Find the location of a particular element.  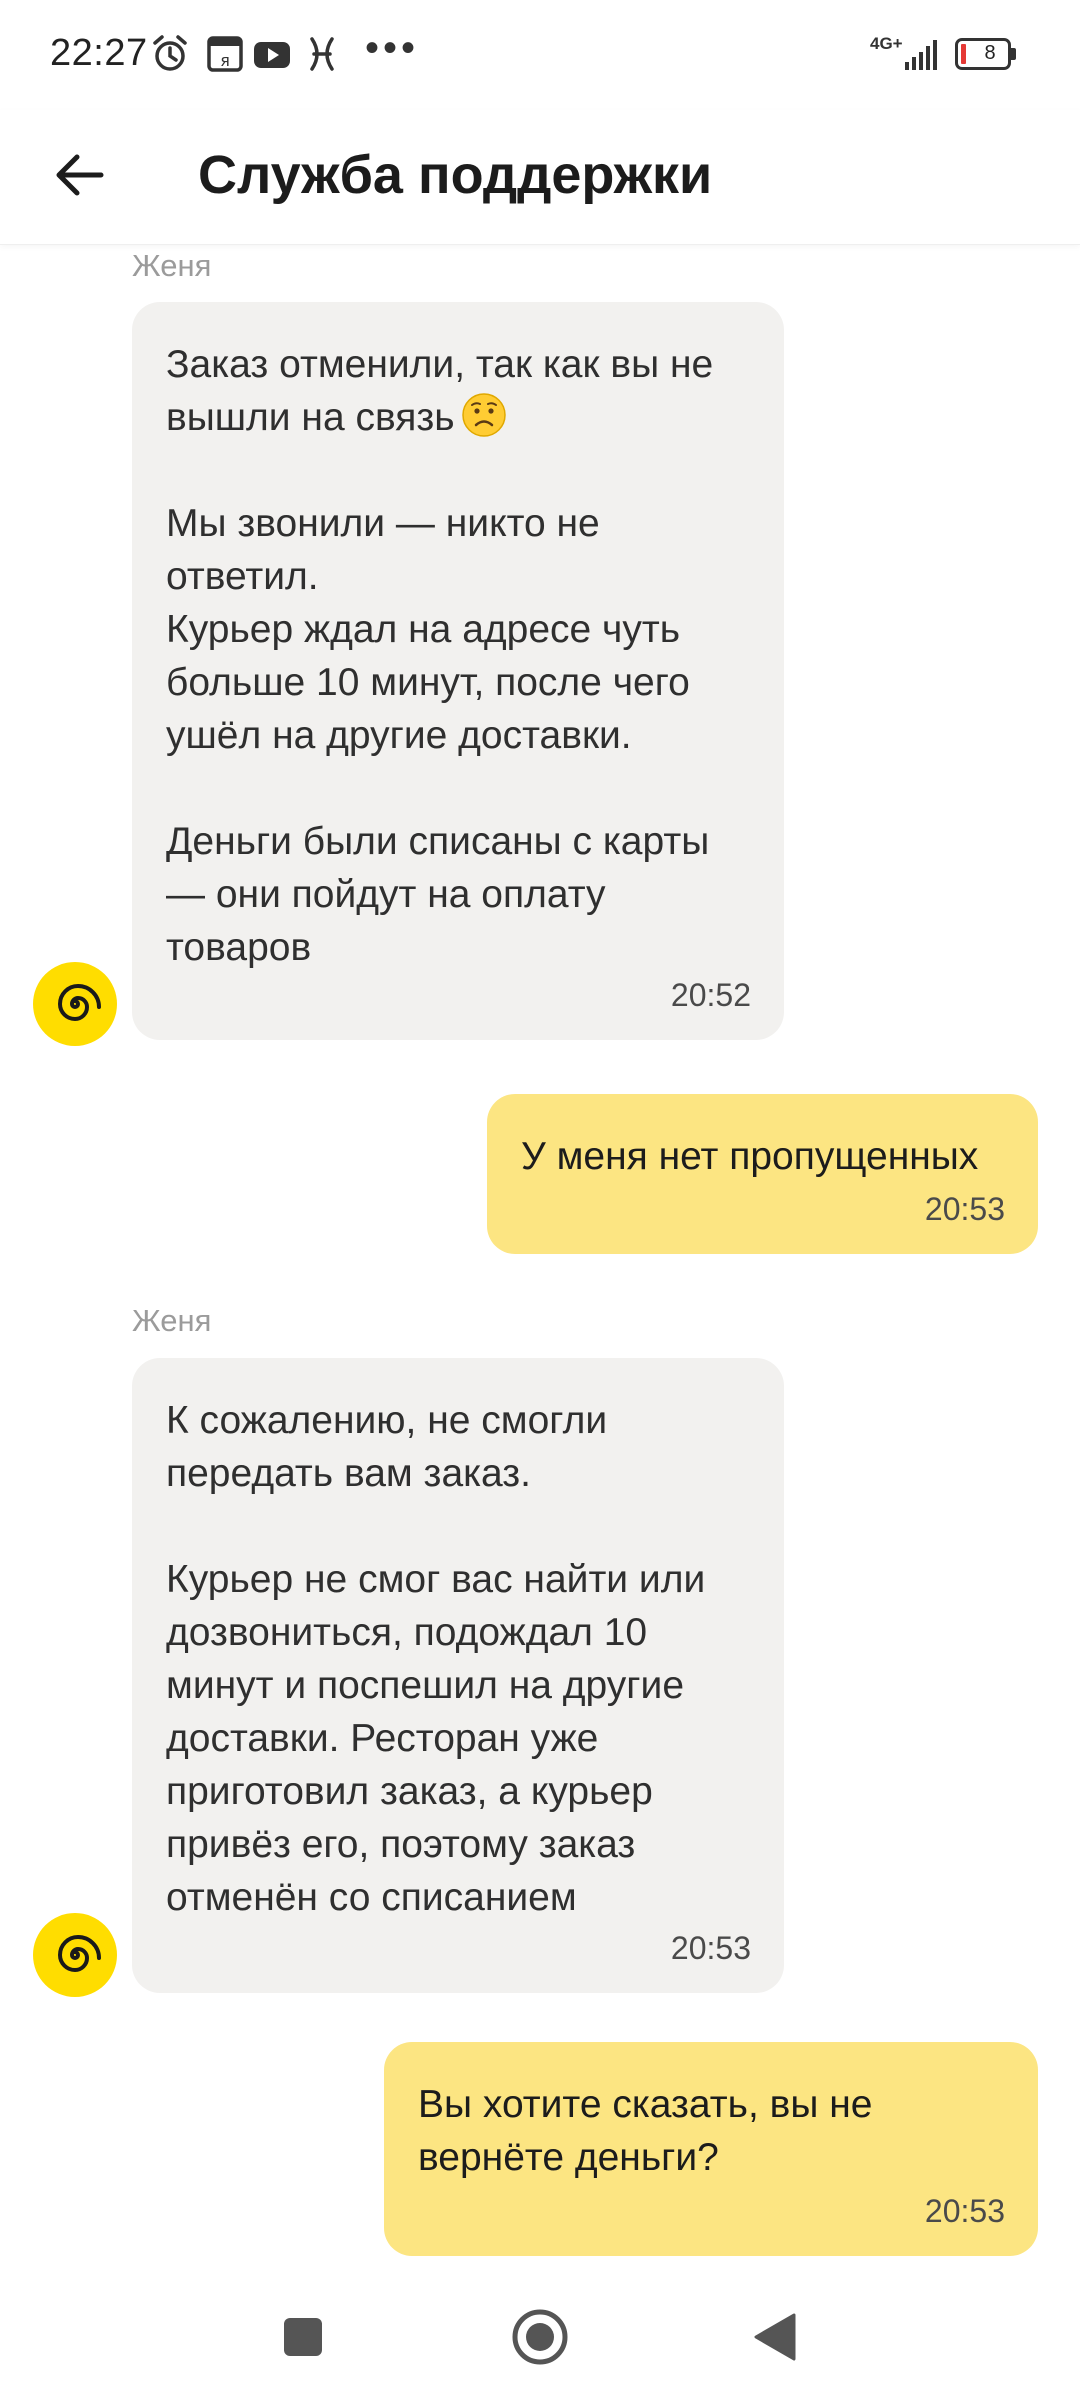

back-triangle-icon is located at coordinates (775, 2337).